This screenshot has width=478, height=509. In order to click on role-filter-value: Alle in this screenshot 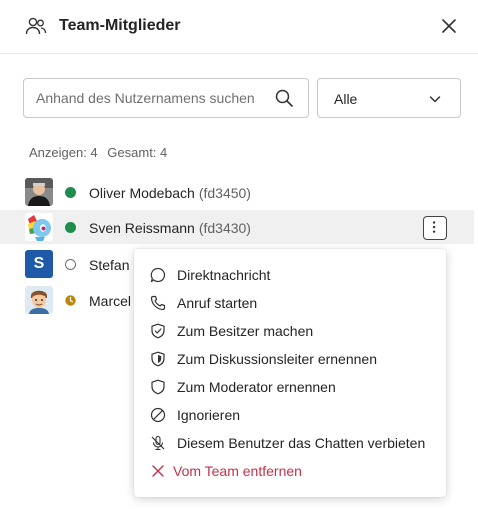, I will do `click(346, 99)`.